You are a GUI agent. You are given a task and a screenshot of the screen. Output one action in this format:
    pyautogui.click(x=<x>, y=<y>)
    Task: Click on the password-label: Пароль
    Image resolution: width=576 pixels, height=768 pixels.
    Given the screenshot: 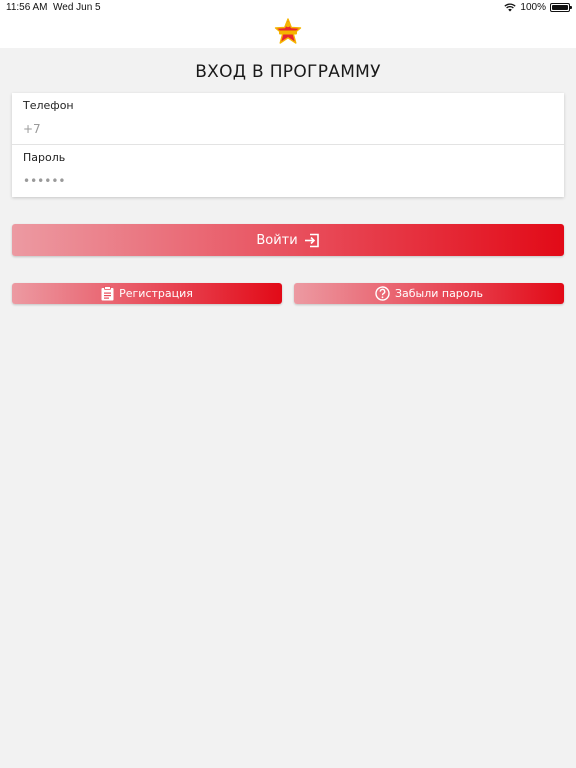 What is the action you would take?
    pyautogui.click(x=44, y=157)
    